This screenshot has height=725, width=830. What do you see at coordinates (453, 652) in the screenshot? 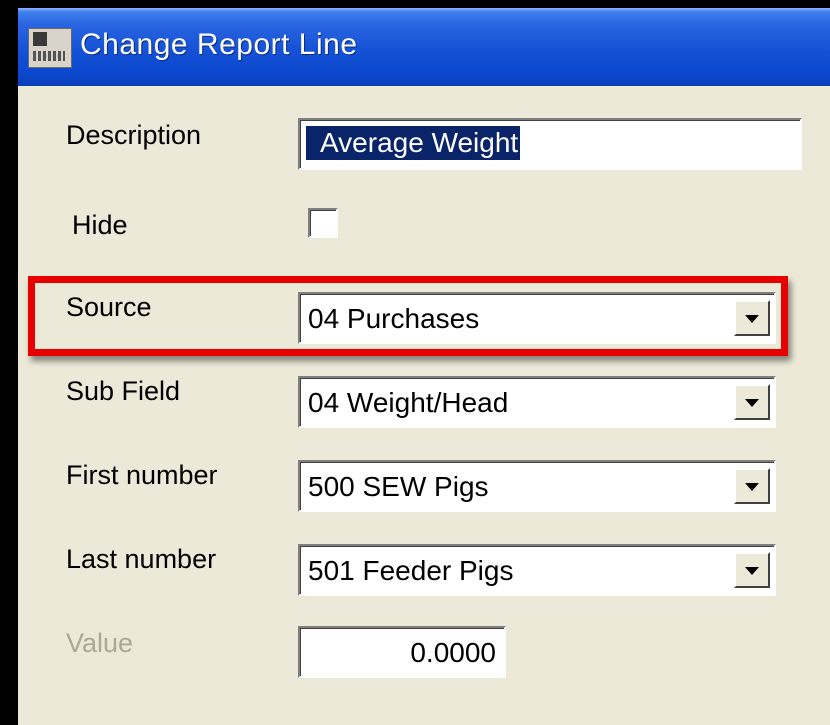
I see `value-text: 0.0000` at bounding box center [453, 652].